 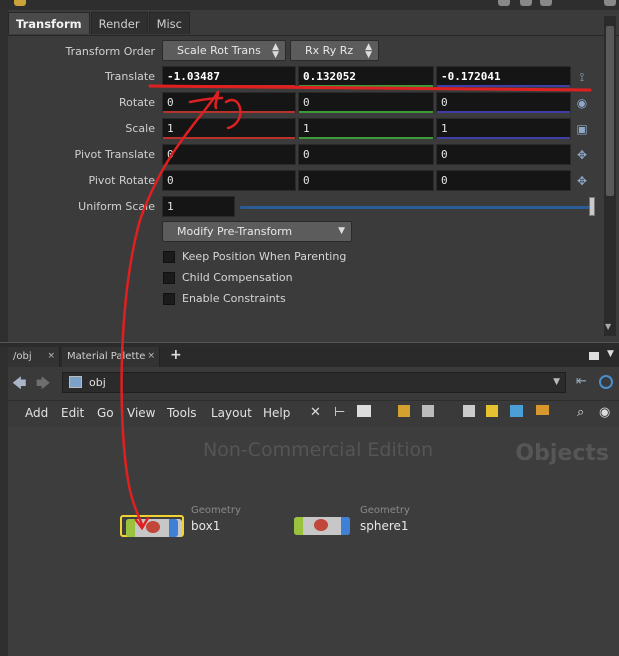 I want to click on transform-order-value: Scale Rot Trans, so click(x=219, y=50).